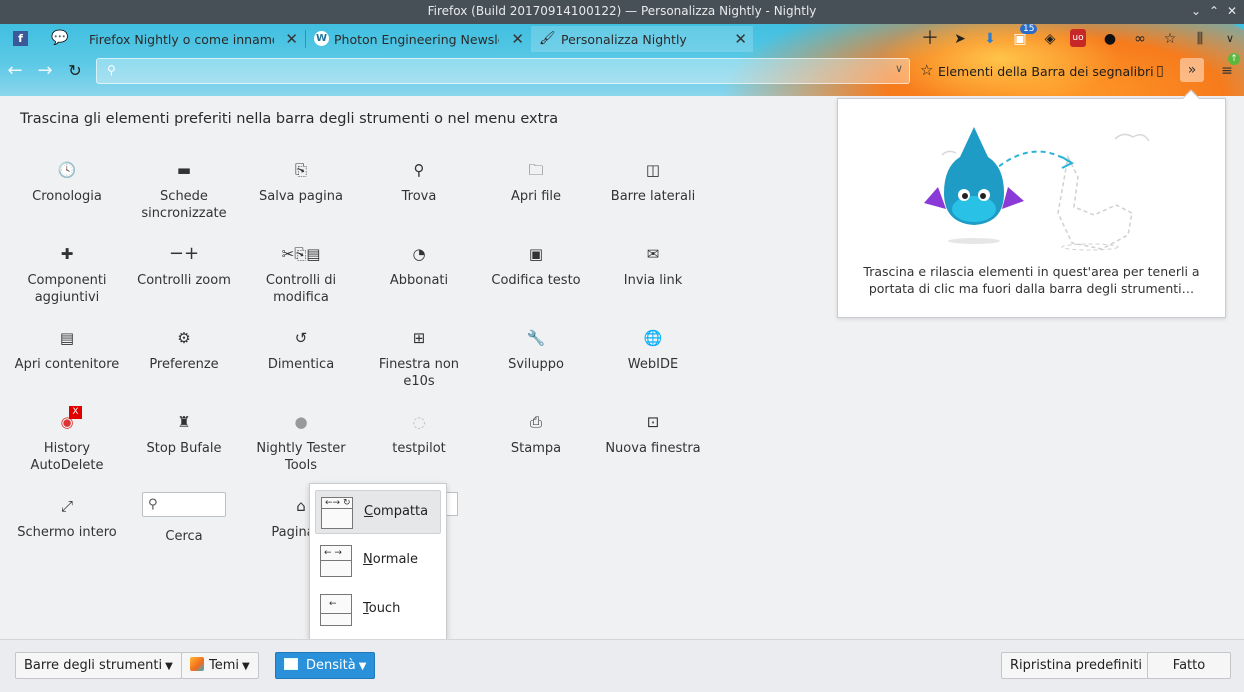 The width and height of the screenshot is (1244, 692). Describe the element at coordinates (1050, 39) in the screenshot. I see `mask-addon-icon: ◈` at that location.